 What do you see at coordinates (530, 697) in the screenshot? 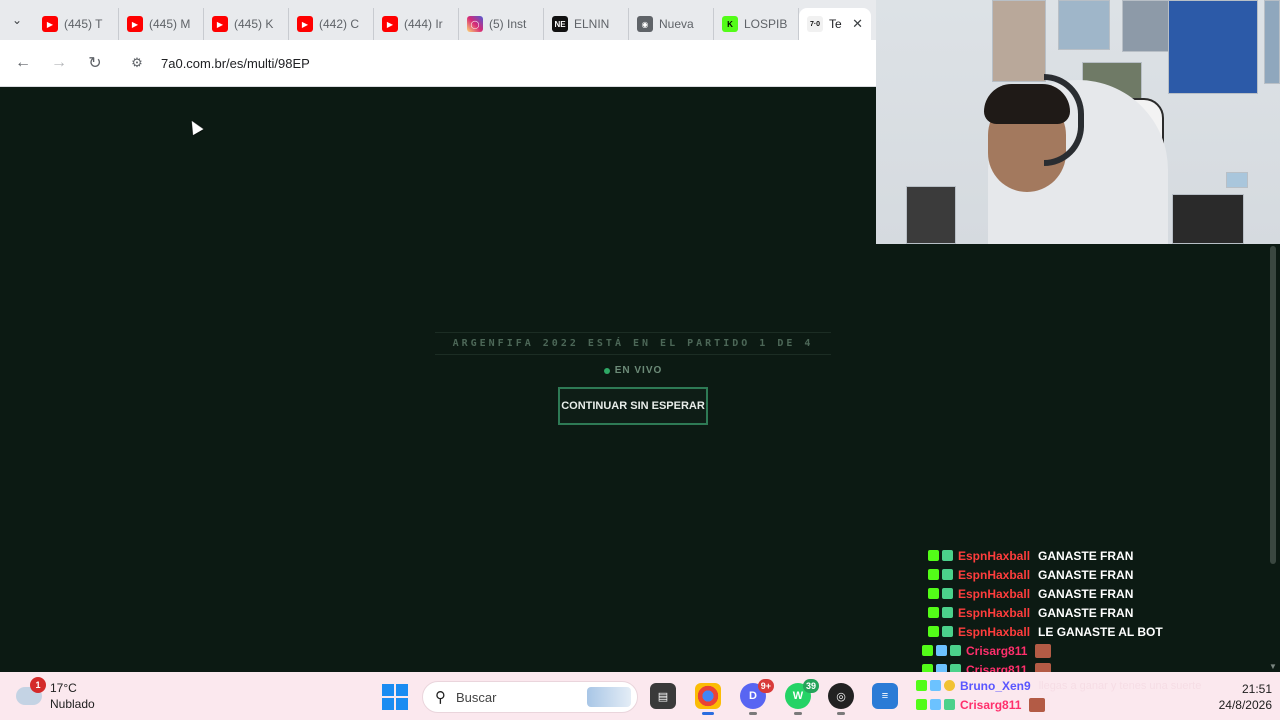
I see `taskbar-search: ⚲ Buscar` at bounding box center [530, 697].